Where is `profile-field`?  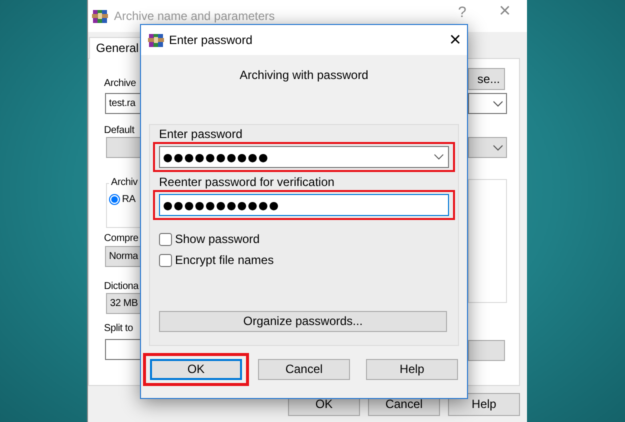 profile-field is located at coordinates (487, 147).